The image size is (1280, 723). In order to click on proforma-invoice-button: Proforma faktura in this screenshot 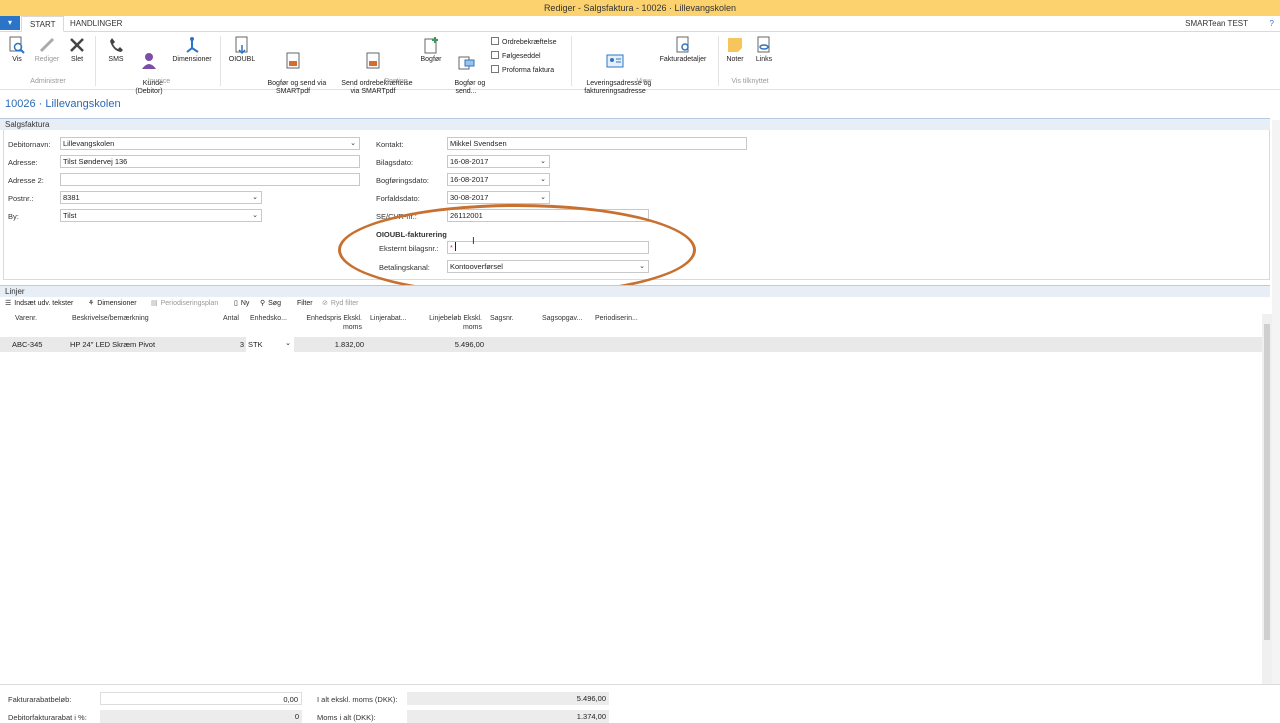, I will do `click(522, 70)`.